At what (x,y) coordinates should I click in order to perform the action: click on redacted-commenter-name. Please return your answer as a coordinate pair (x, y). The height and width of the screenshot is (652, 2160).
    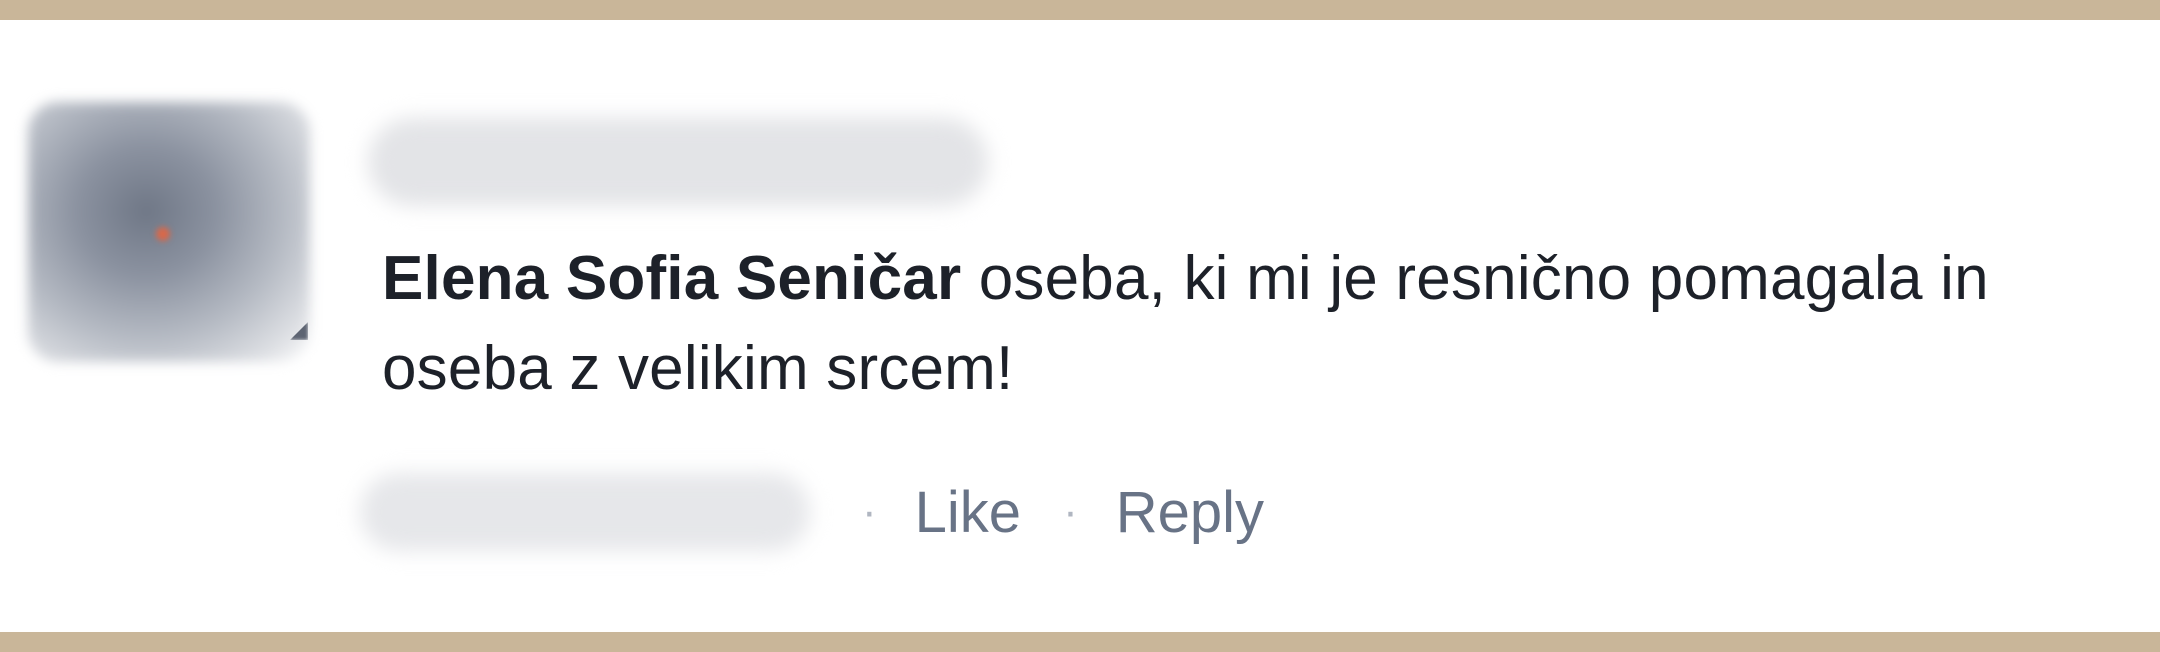
    Looking at the image, I should click on (678, 162).